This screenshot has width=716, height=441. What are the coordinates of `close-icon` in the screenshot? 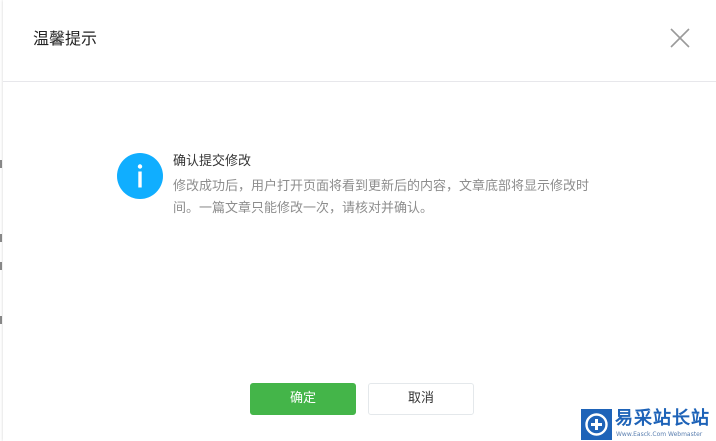 It's located at (680, 38).